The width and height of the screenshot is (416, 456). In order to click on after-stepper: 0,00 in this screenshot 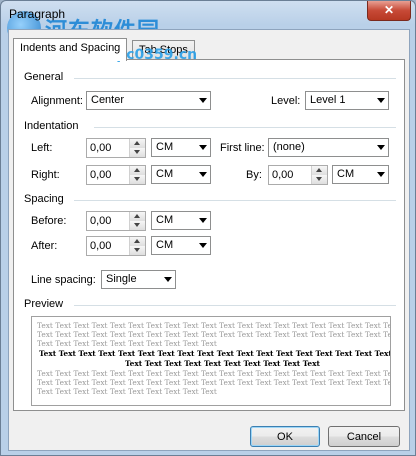, I will do `click(116, 246)`.